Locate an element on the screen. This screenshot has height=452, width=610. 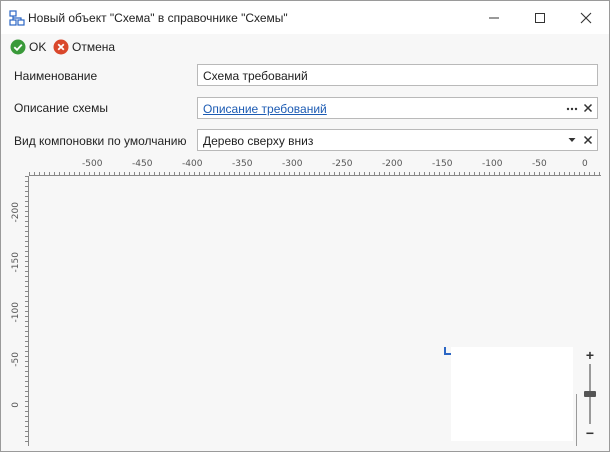
name-label: Наименование is located at coordinates (56, 76).